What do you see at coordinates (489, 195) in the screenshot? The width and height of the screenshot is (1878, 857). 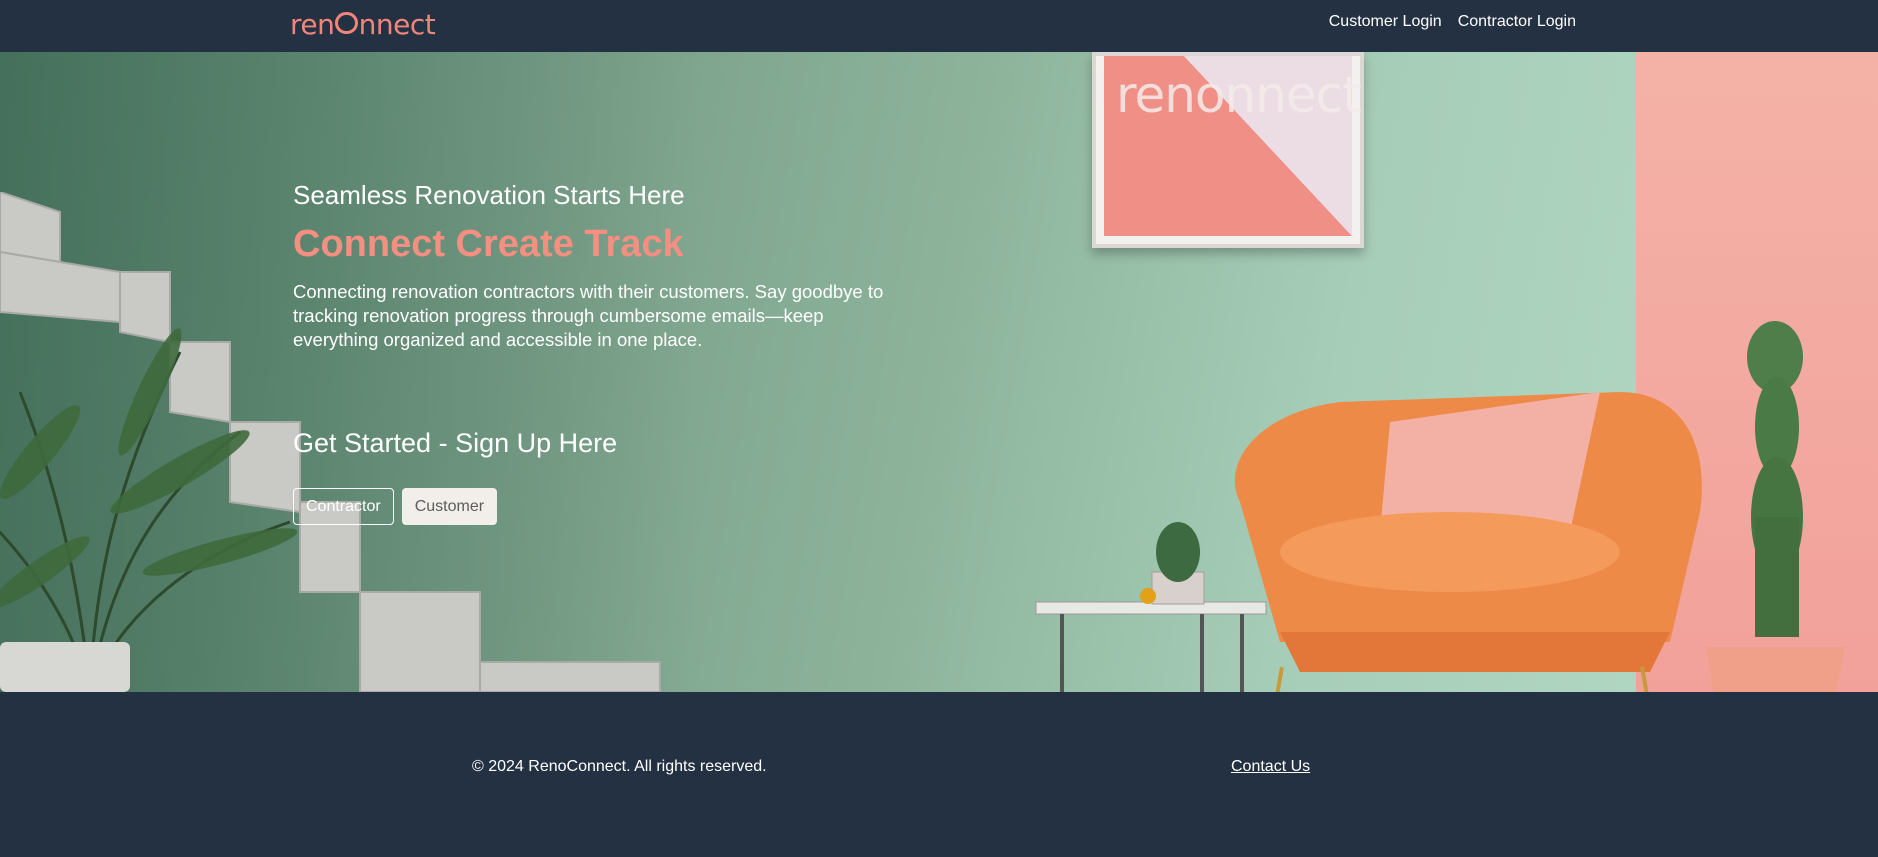 I see `hero-eyebrow: Seamless Renovation Starts Here` at bounding box center [489, 195].